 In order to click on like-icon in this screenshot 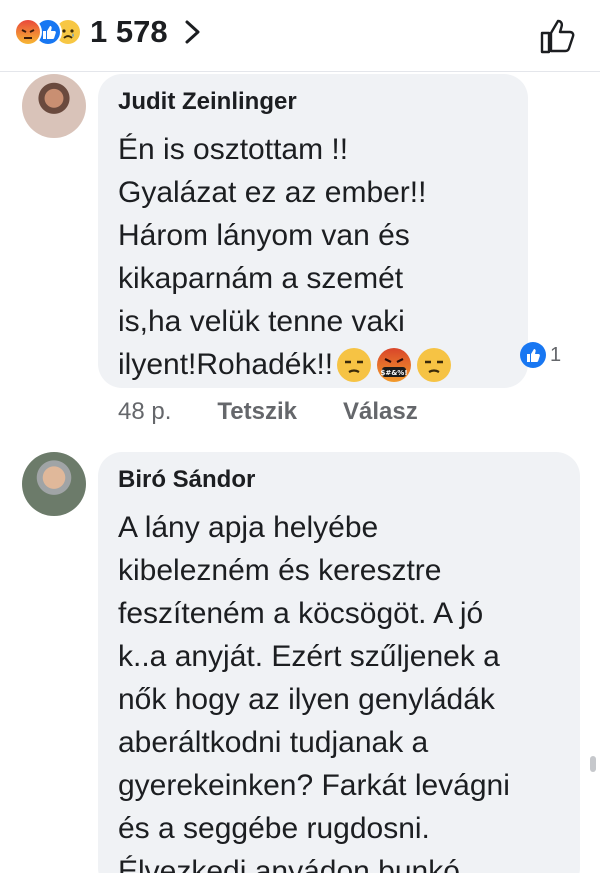, I will do `click(533, 355)`.